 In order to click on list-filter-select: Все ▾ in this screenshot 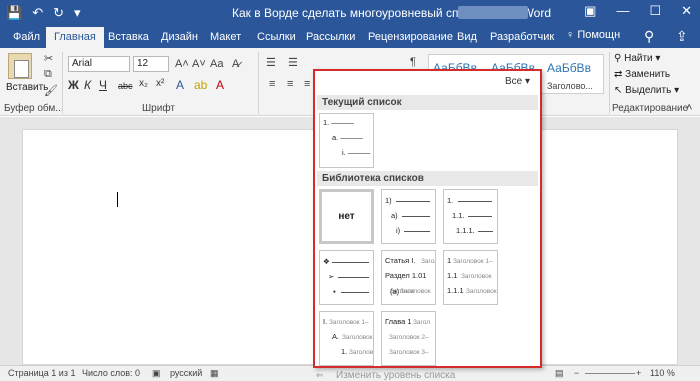, I will do `click(517, 81)`.